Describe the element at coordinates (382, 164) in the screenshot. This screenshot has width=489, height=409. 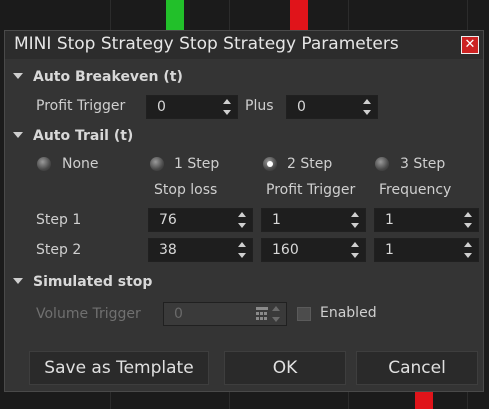
I see `radio-3-step` at that location.